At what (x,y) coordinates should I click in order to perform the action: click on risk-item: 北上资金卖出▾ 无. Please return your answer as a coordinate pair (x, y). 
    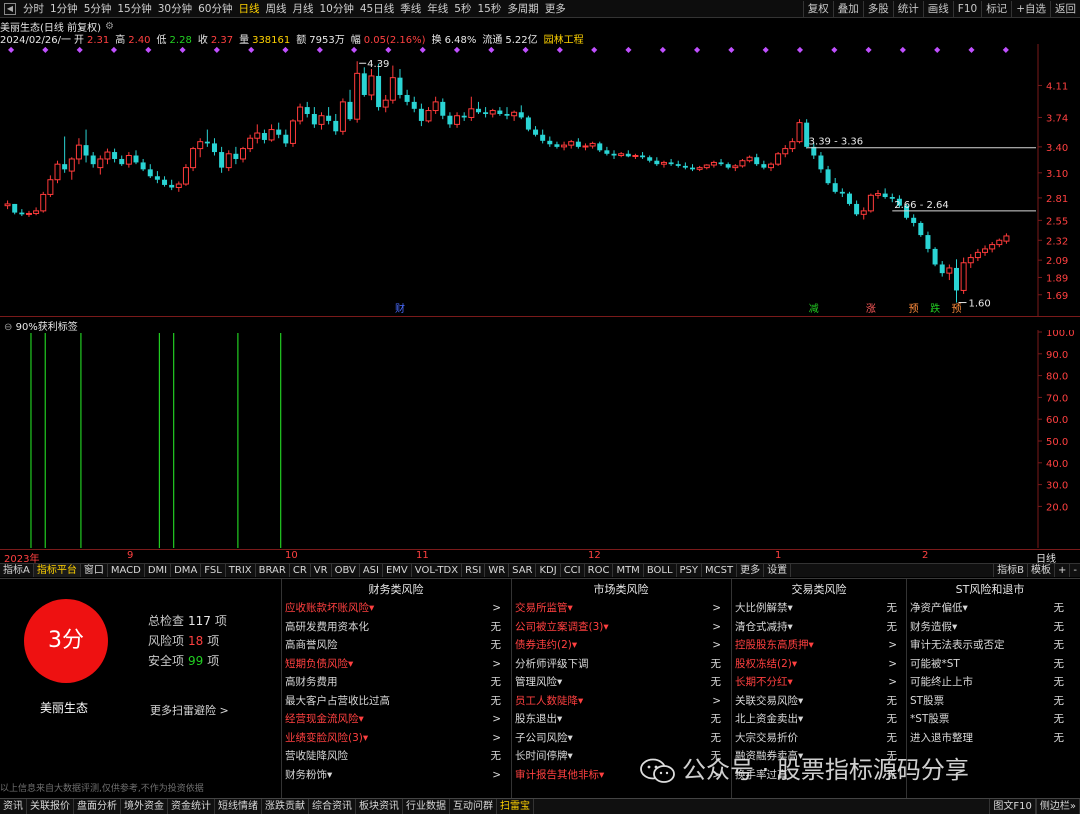
    Looking at the image, I should click on (819, 719).